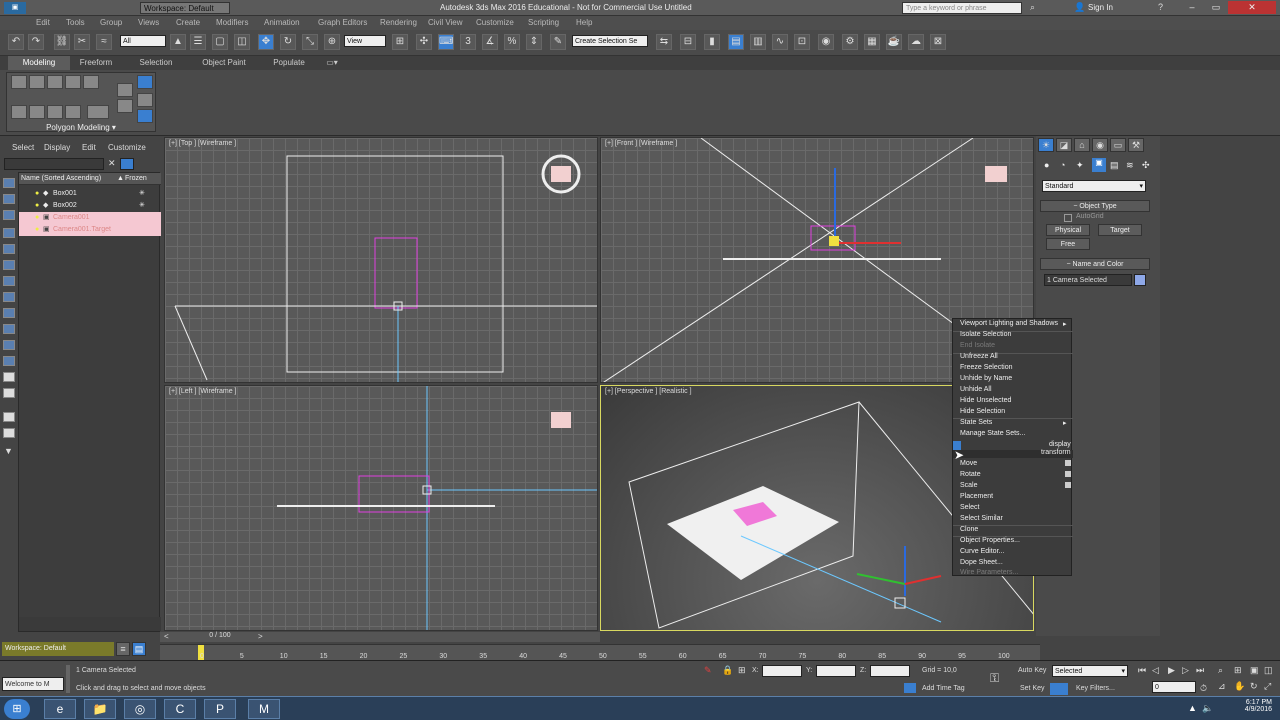 The width and height of the screenshot is (1280, 720). Describe the element at coordinates (332, 42) in the screenshot. I see `select-and-place-icon: ⊕` at that location.